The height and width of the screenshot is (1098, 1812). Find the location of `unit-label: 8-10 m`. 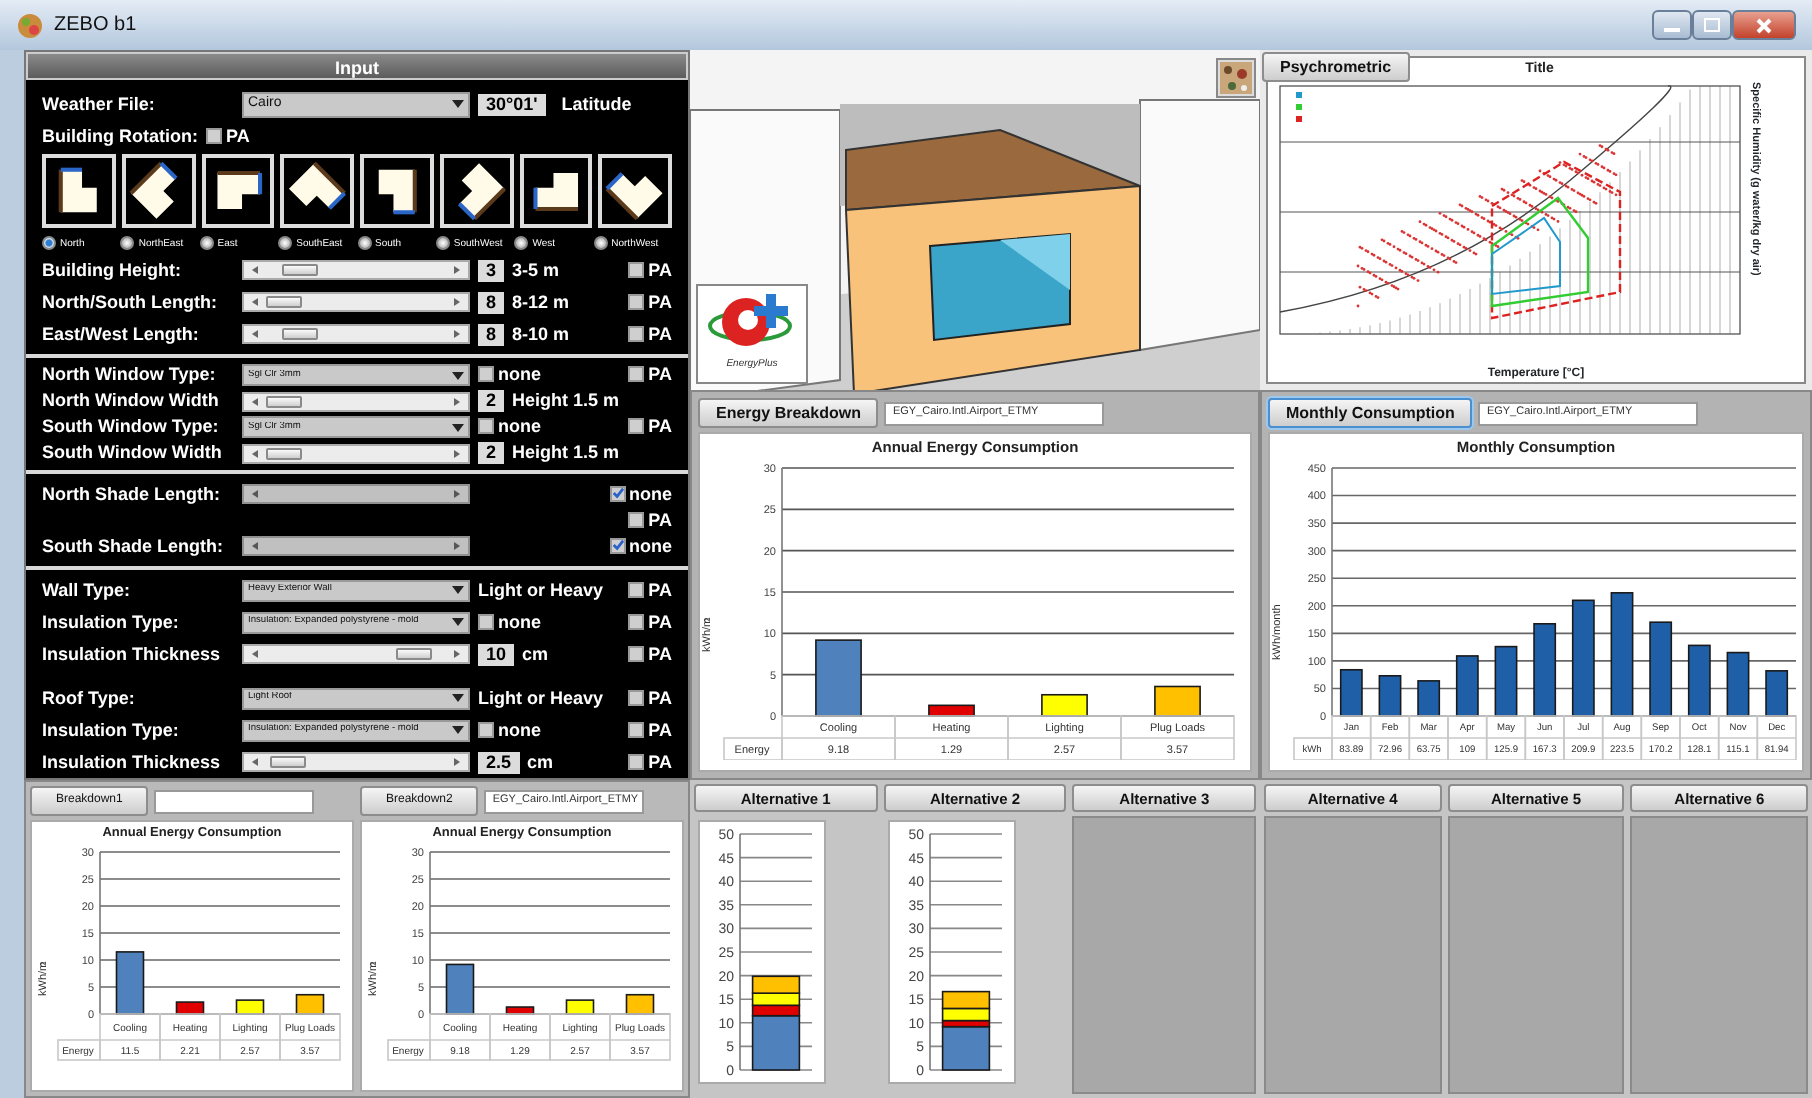

unit-label: 8-10 m is located at coordinates (541, 334).